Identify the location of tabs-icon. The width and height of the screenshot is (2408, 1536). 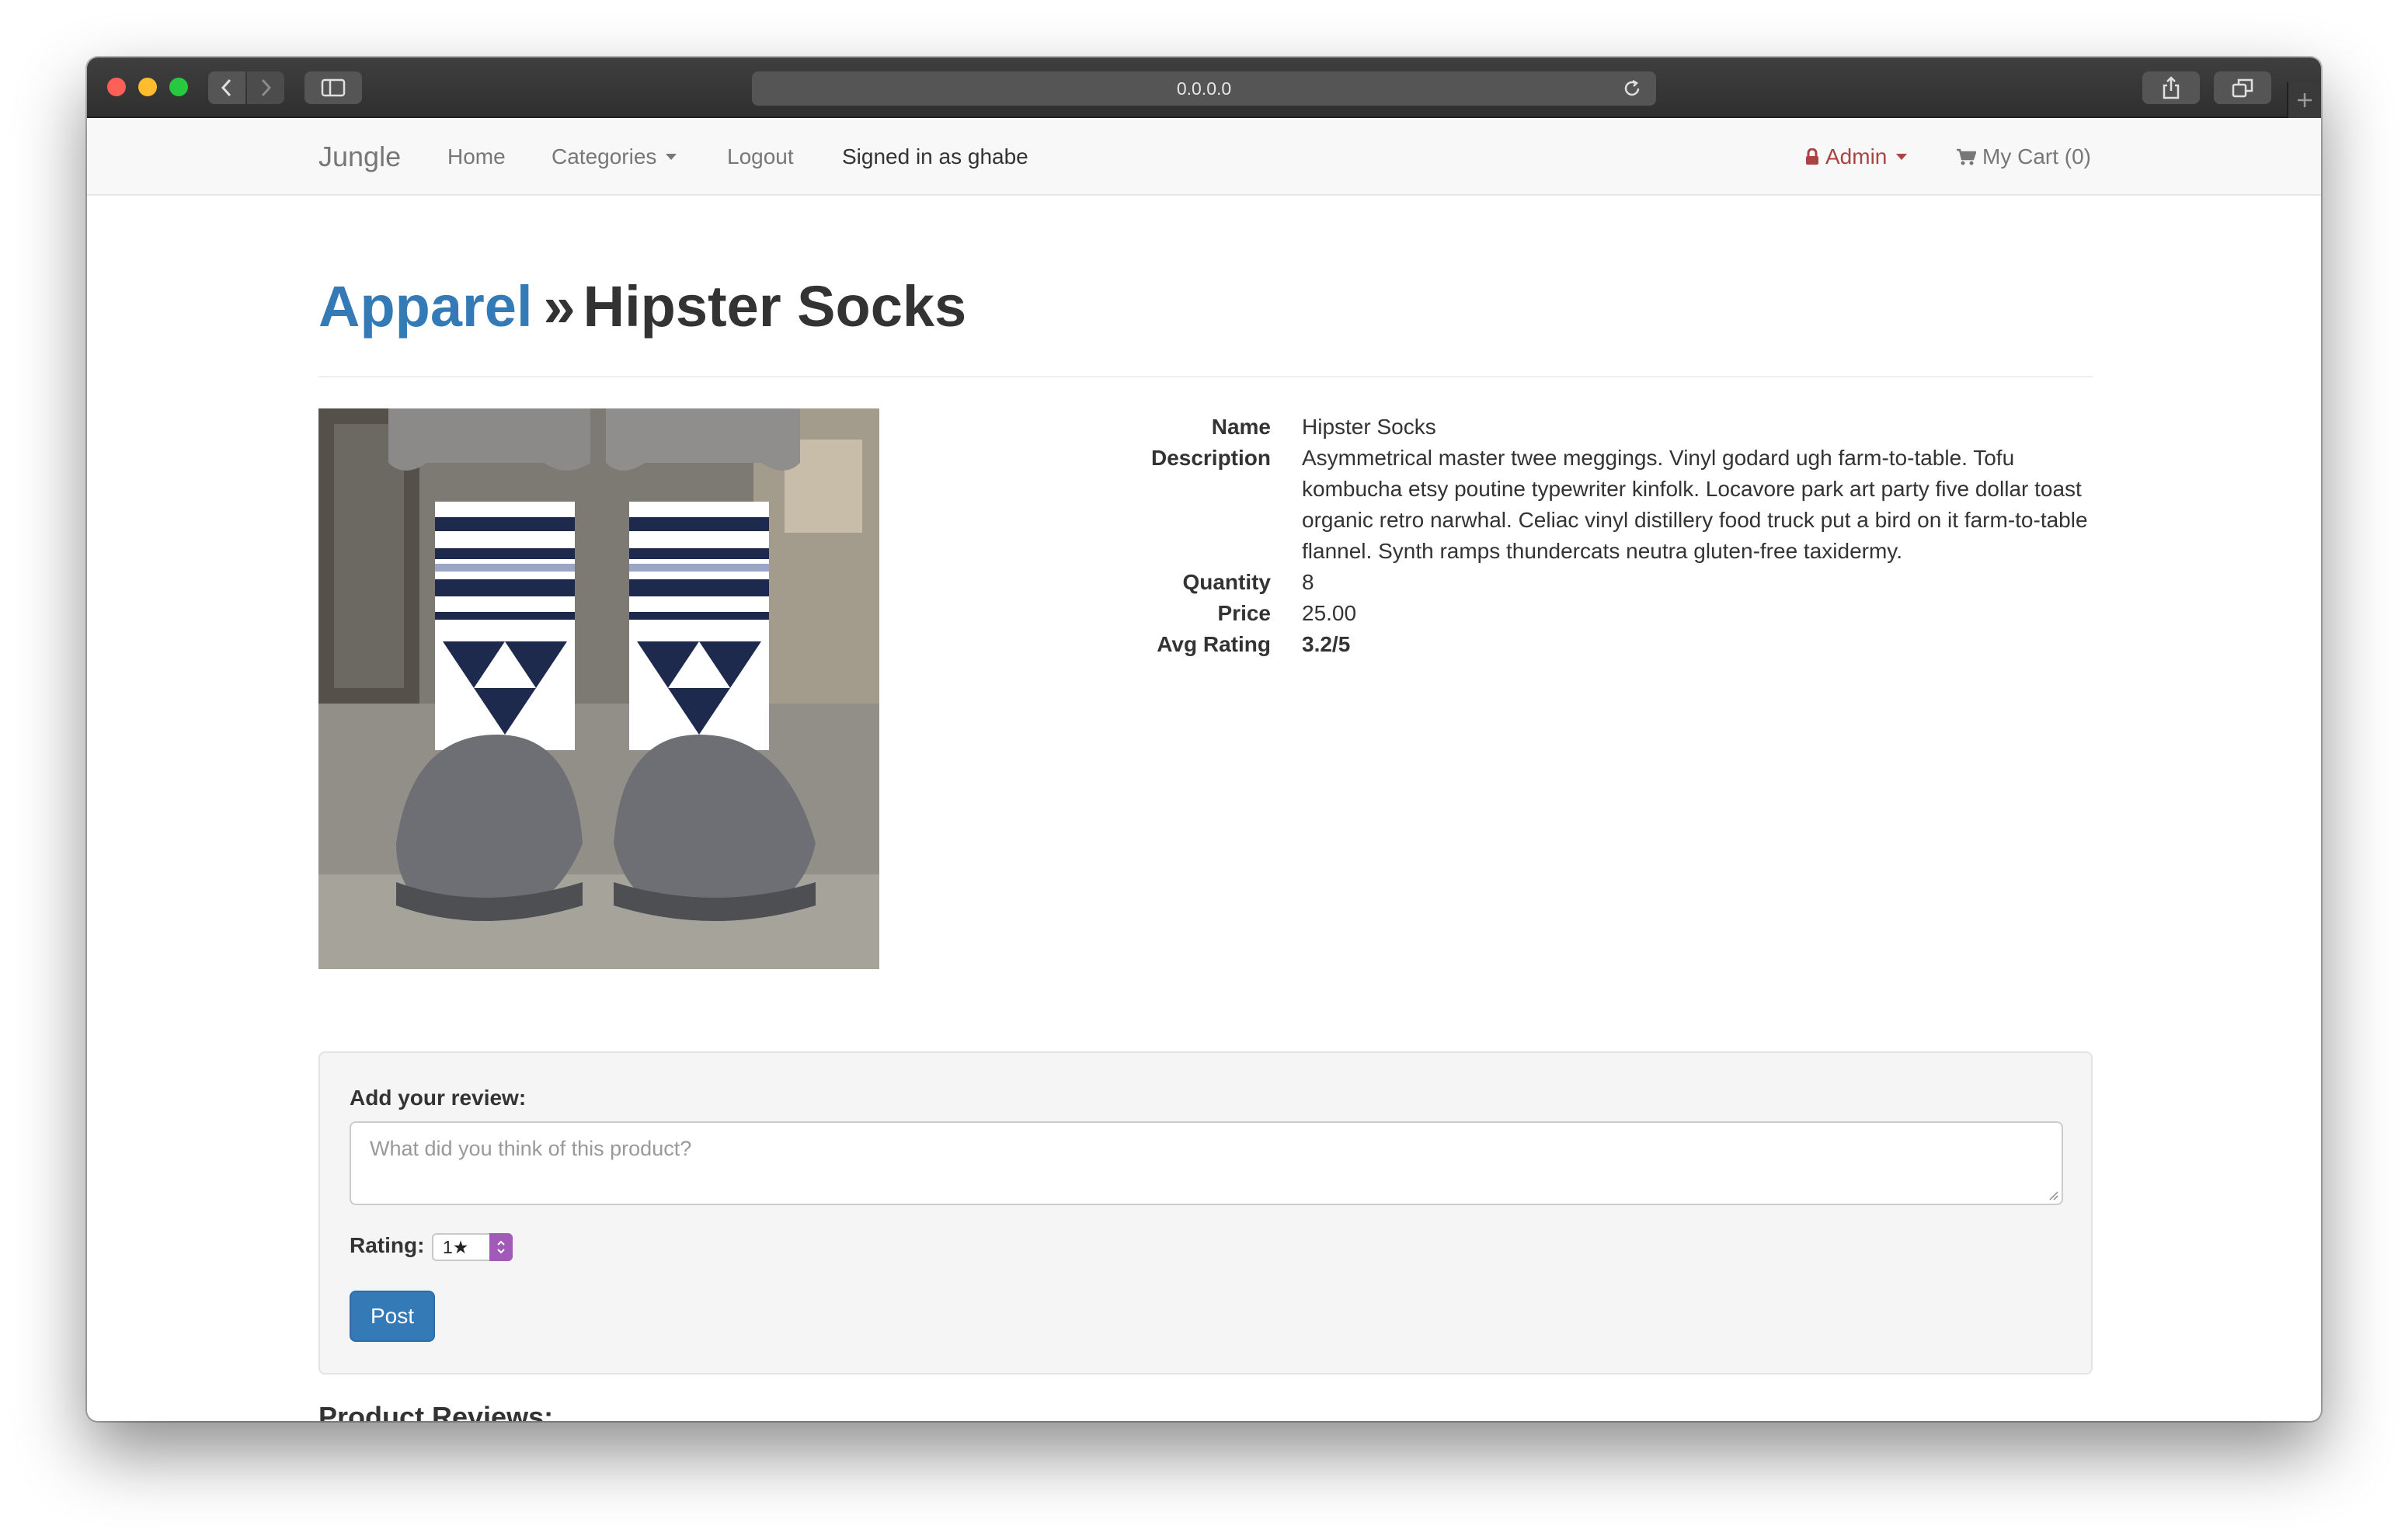
(2242, 88).